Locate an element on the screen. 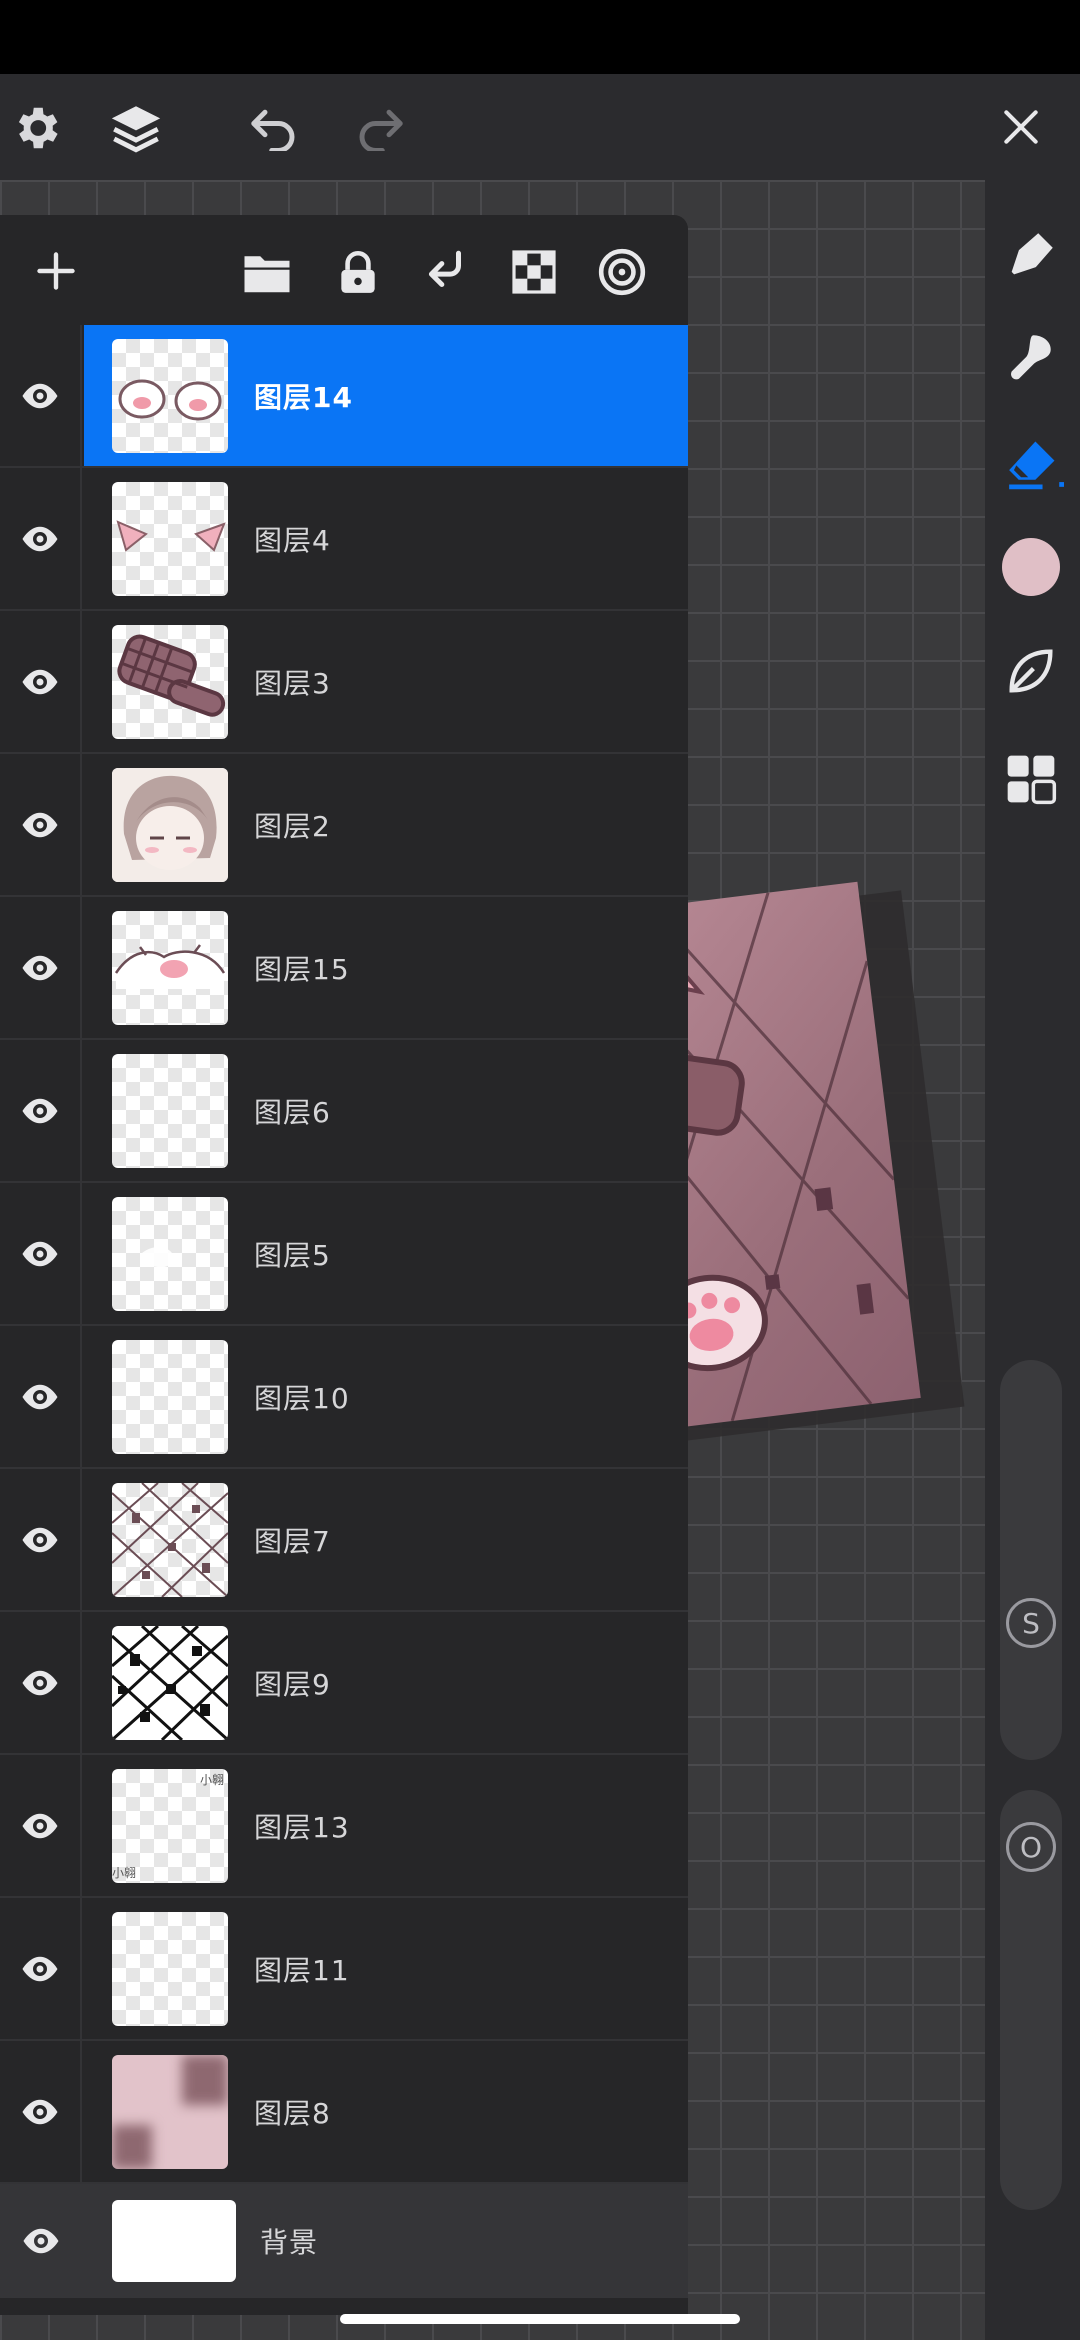 This screenshot has width=1080, height=2340. smudge-tool-button is located at coordinates (1031, 357).